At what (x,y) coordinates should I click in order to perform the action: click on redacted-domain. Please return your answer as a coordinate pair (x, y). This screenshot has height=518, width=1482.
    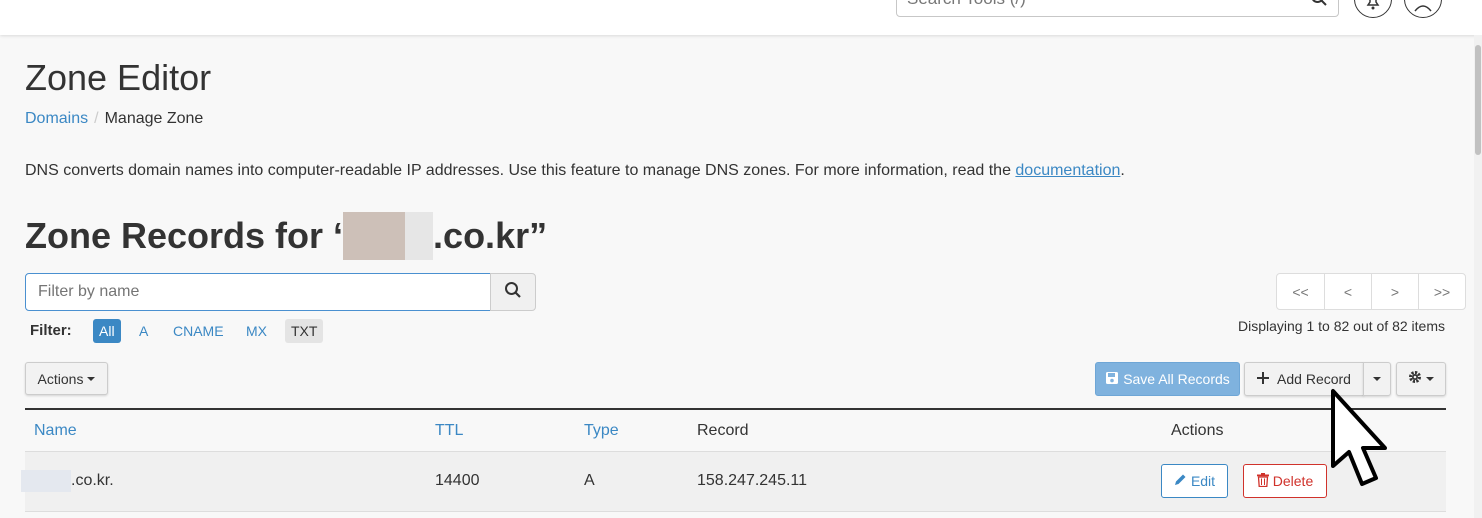
    Looking at the image, I should click on (374, 236).